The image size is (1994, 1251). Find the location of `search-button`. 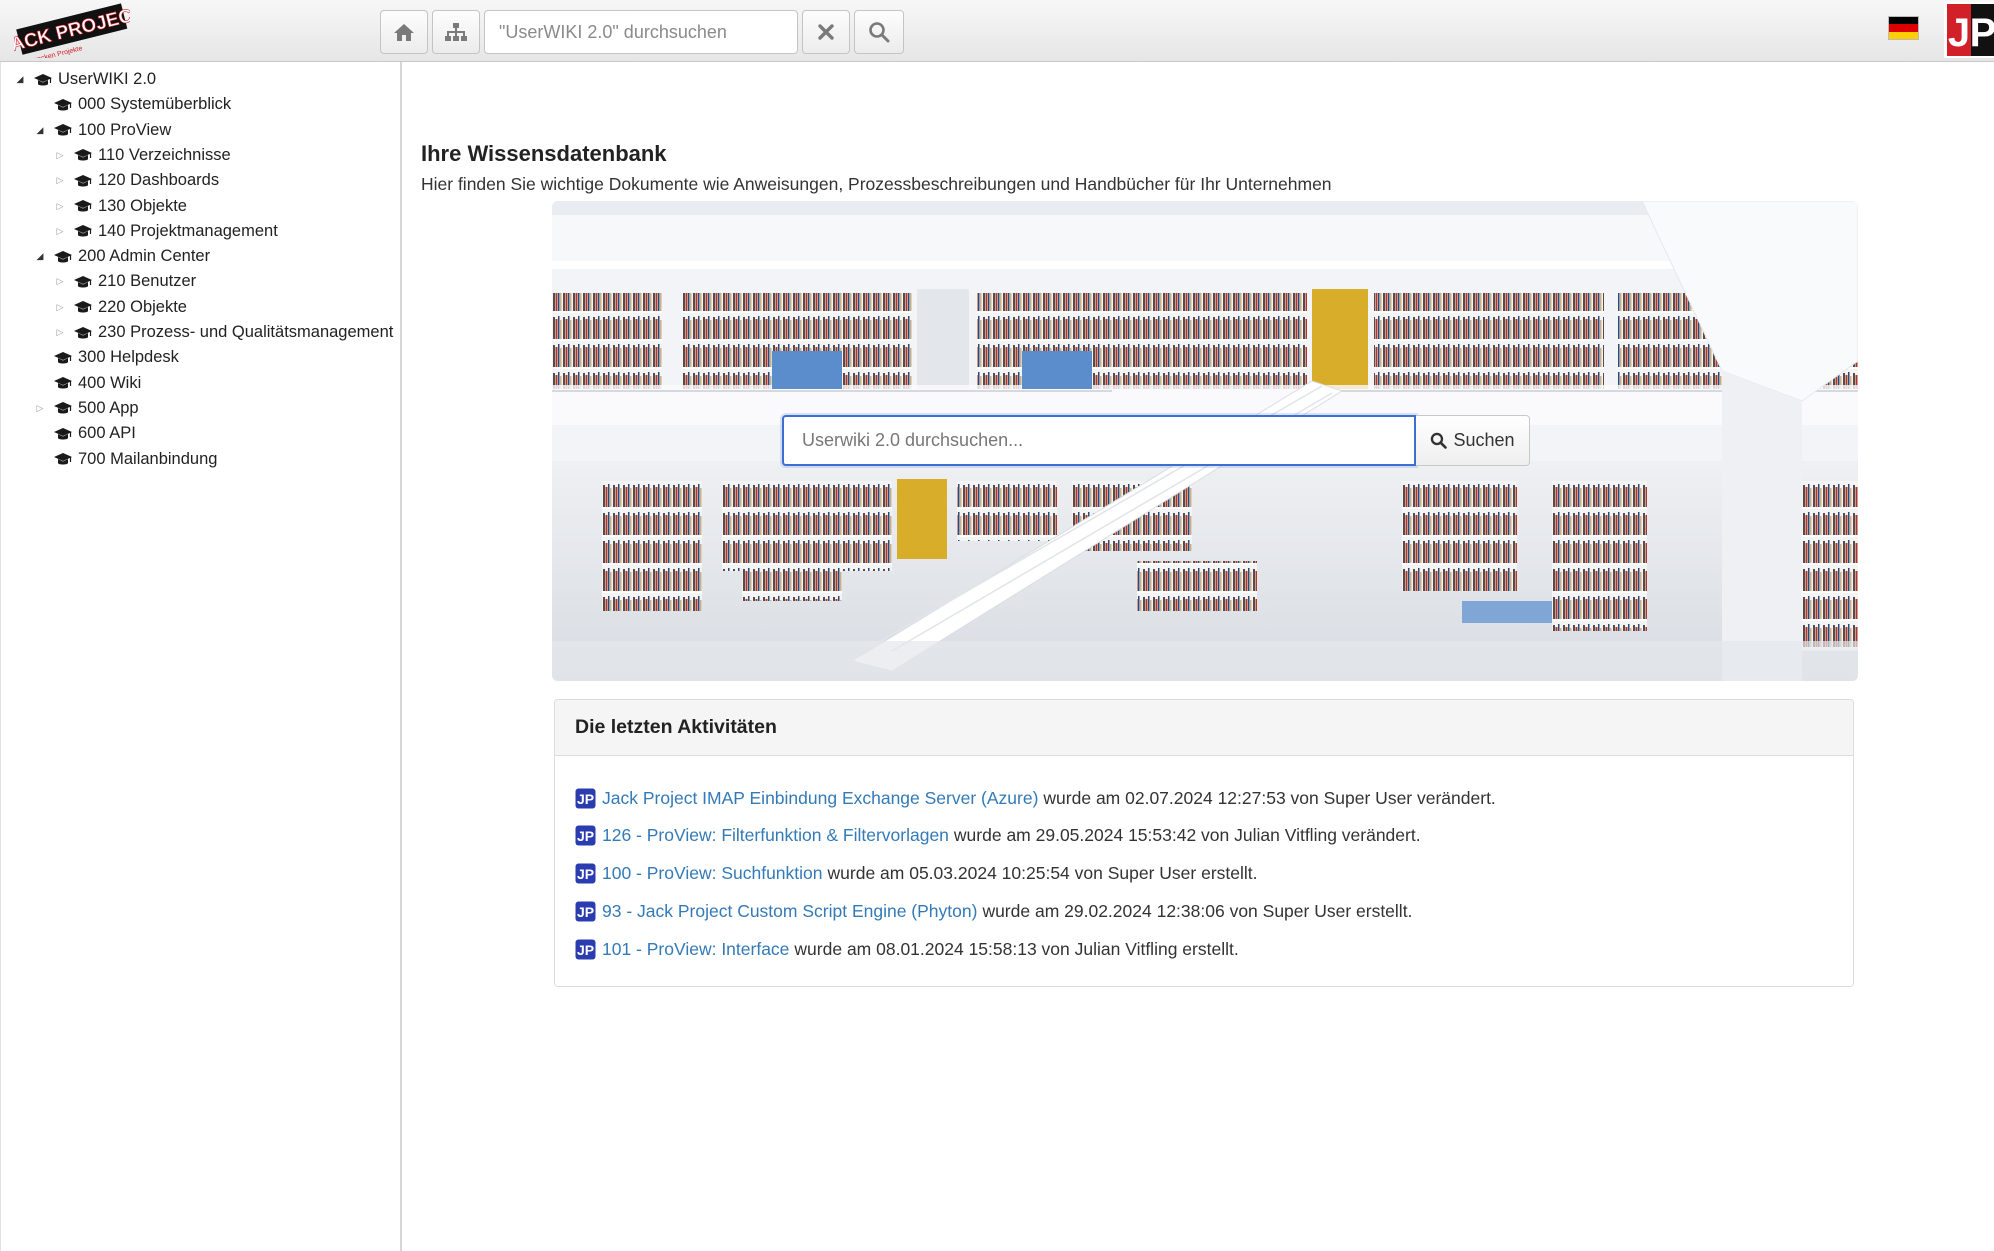

search-button is located at coordinates (879, 32).